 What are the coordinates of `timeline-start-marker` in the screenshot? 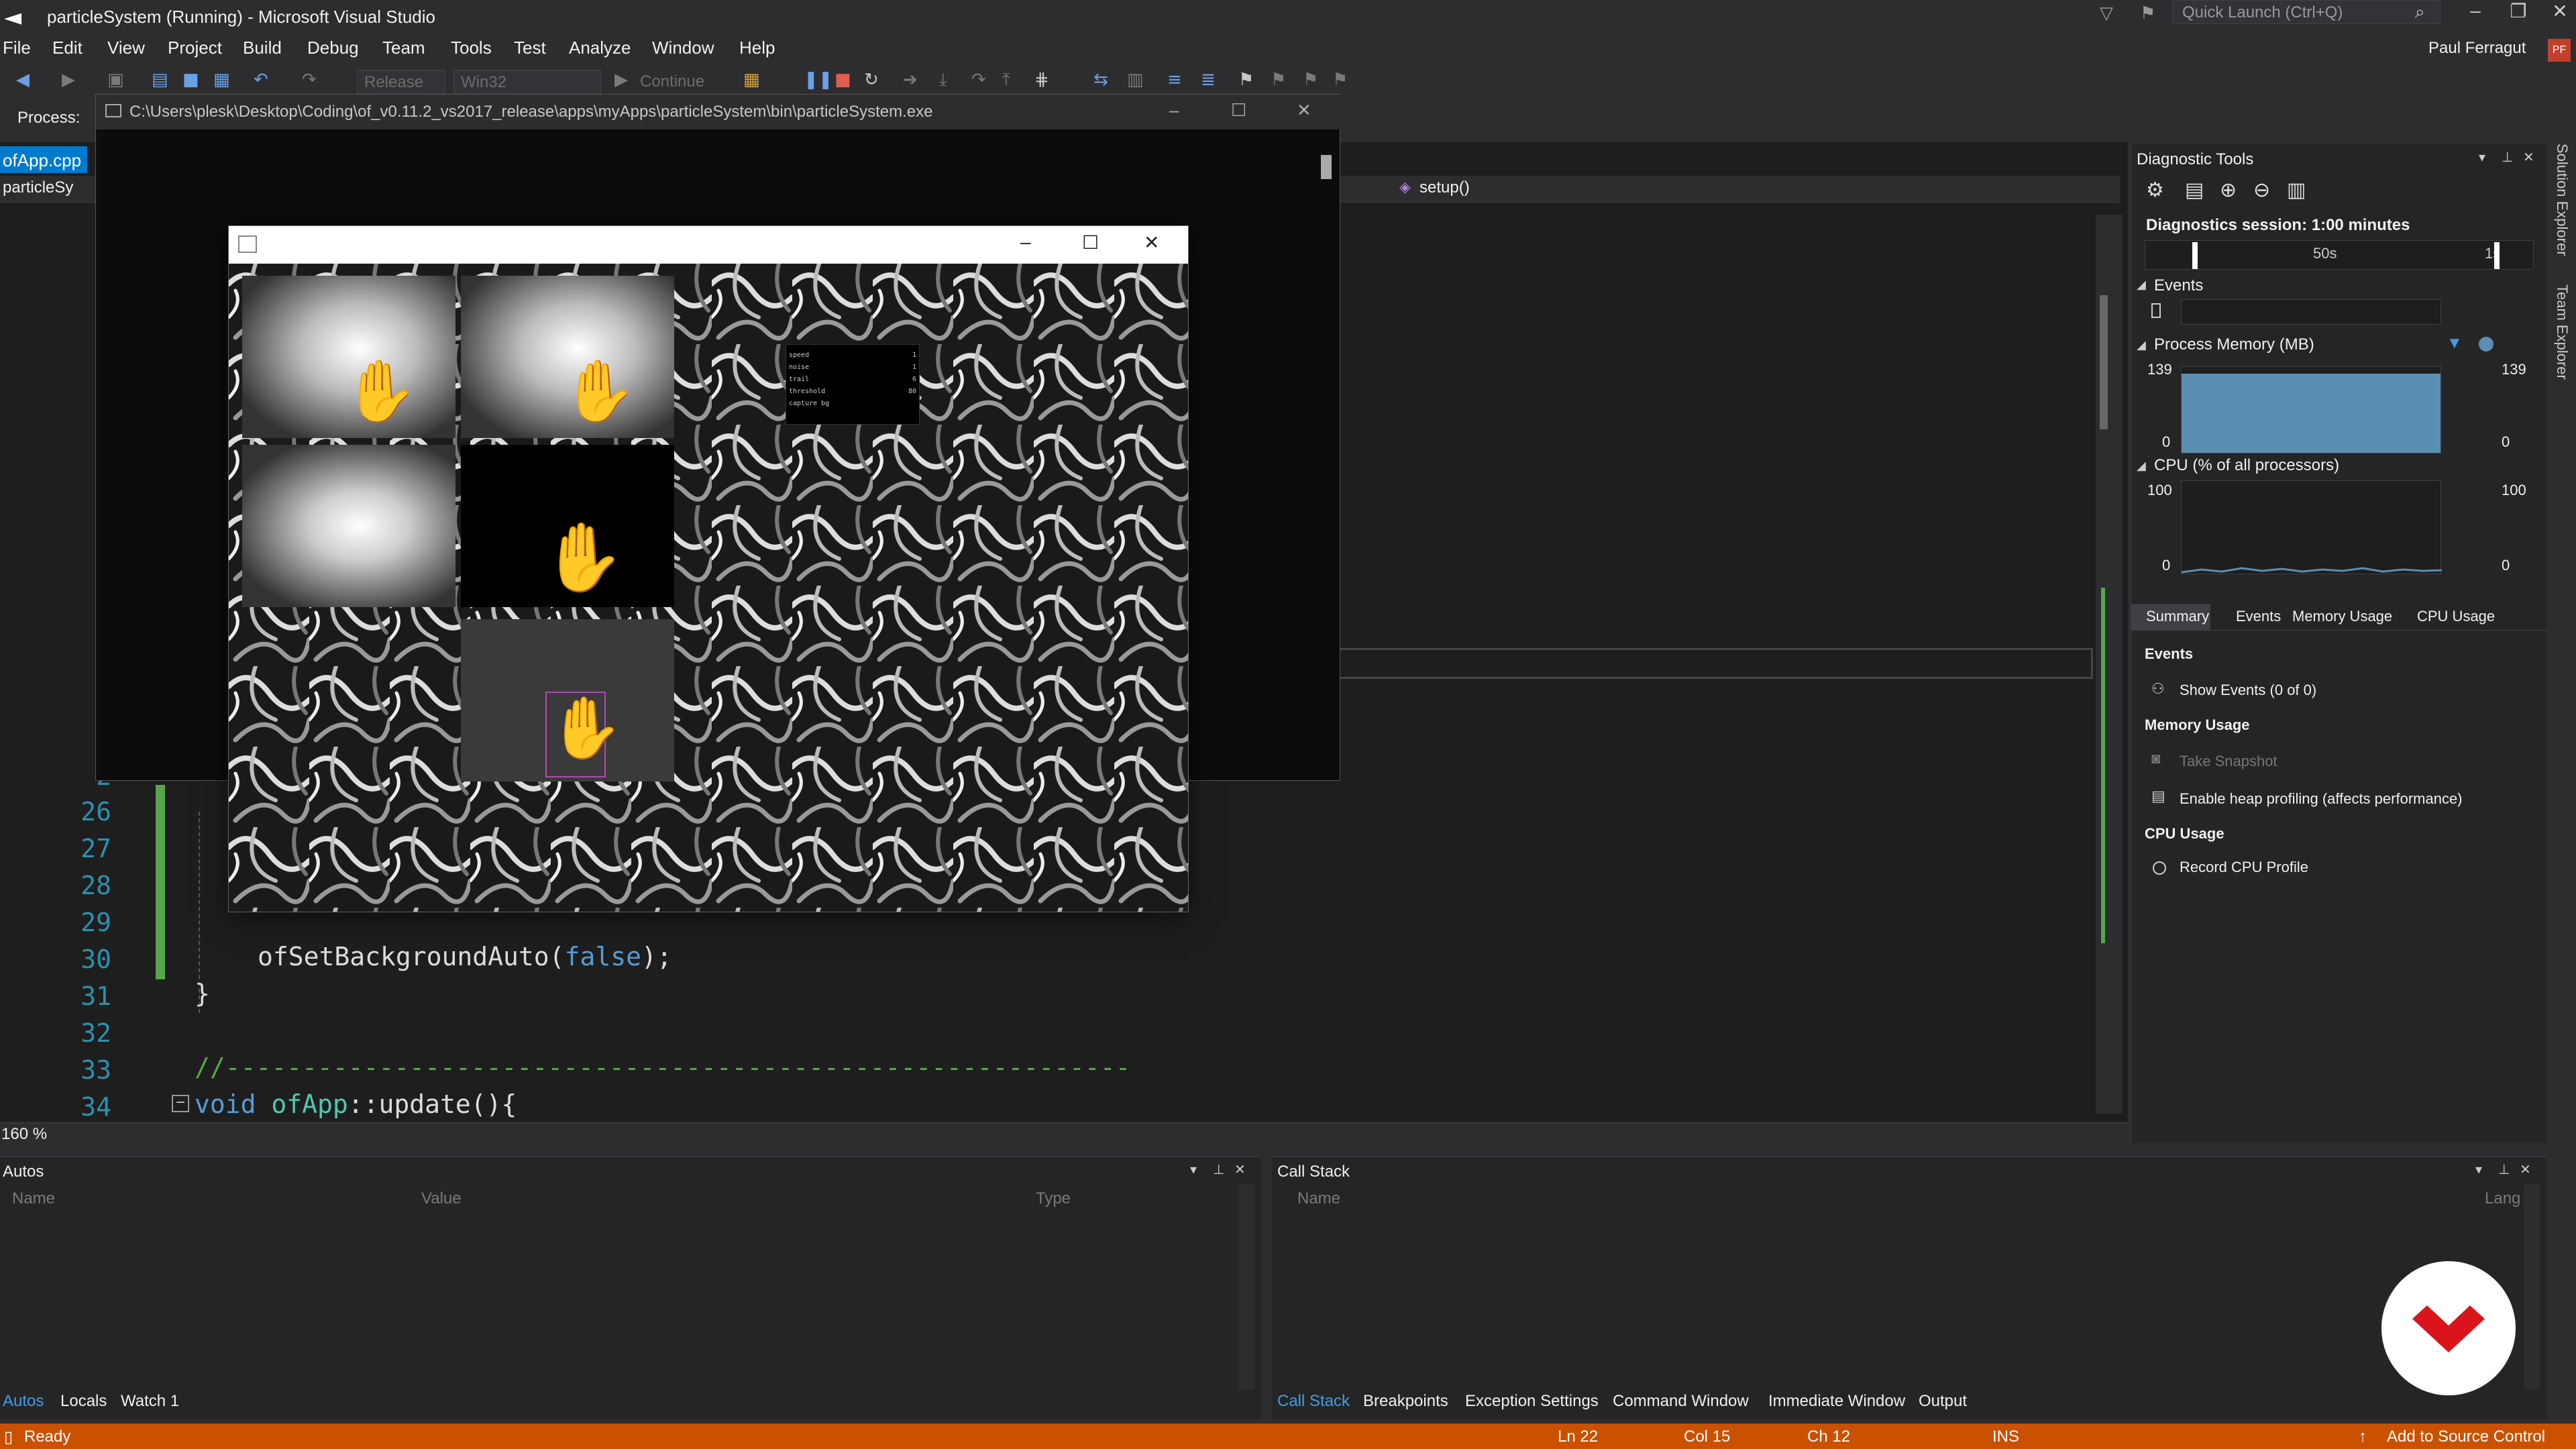 It's located at (2195, 255).